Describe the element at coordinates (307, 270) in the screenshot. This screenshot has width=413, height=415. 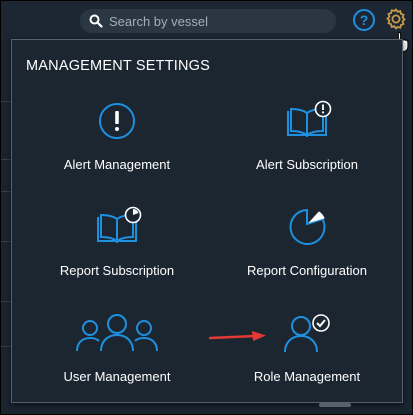
I see `tile-label: Report Configuration` at that location.